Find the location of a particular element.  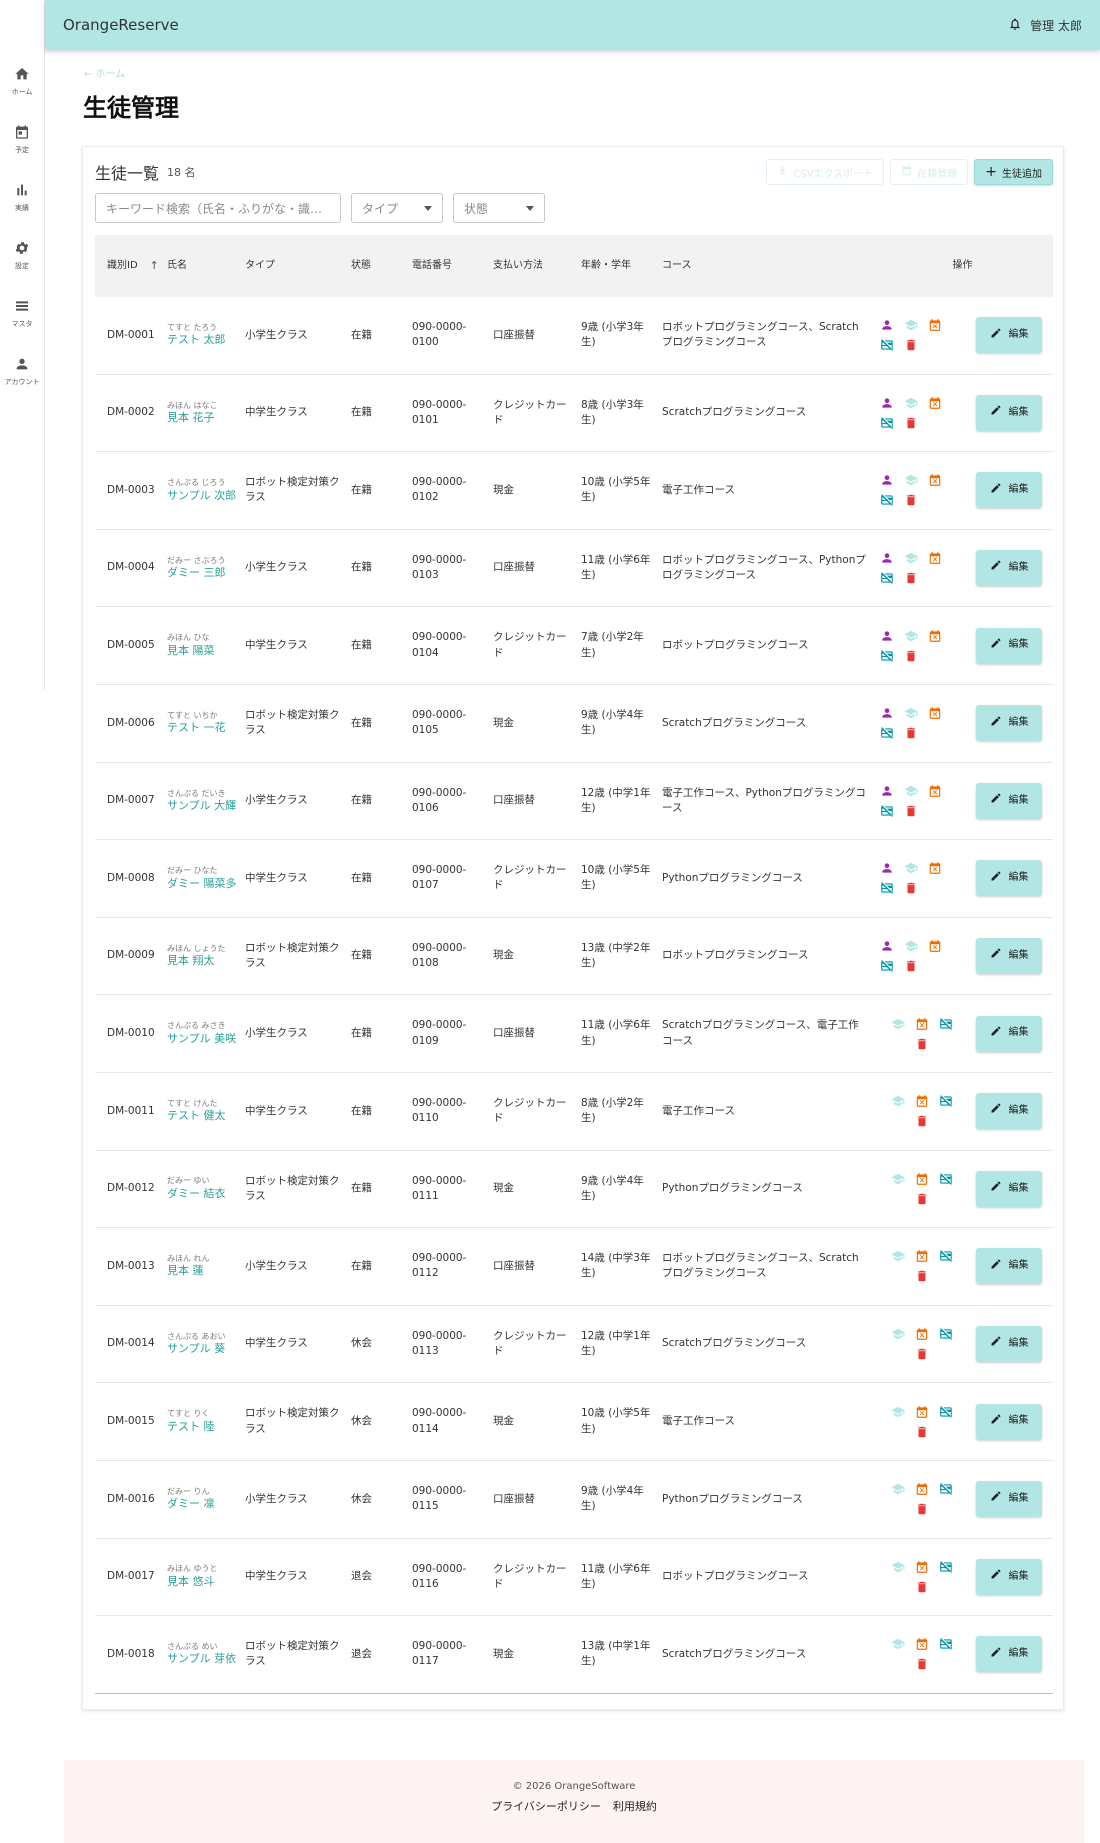

enrollment-button: 在籍管理 is located at coordinates (929, 172).